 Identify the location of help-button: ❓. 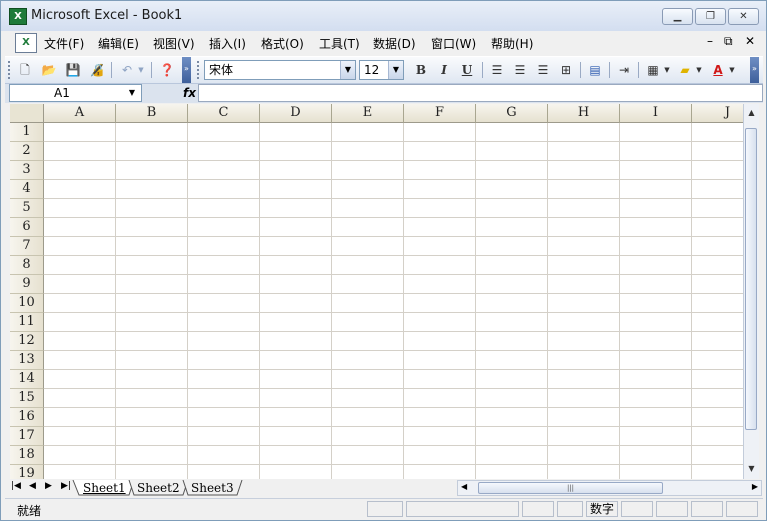
(167, 70).